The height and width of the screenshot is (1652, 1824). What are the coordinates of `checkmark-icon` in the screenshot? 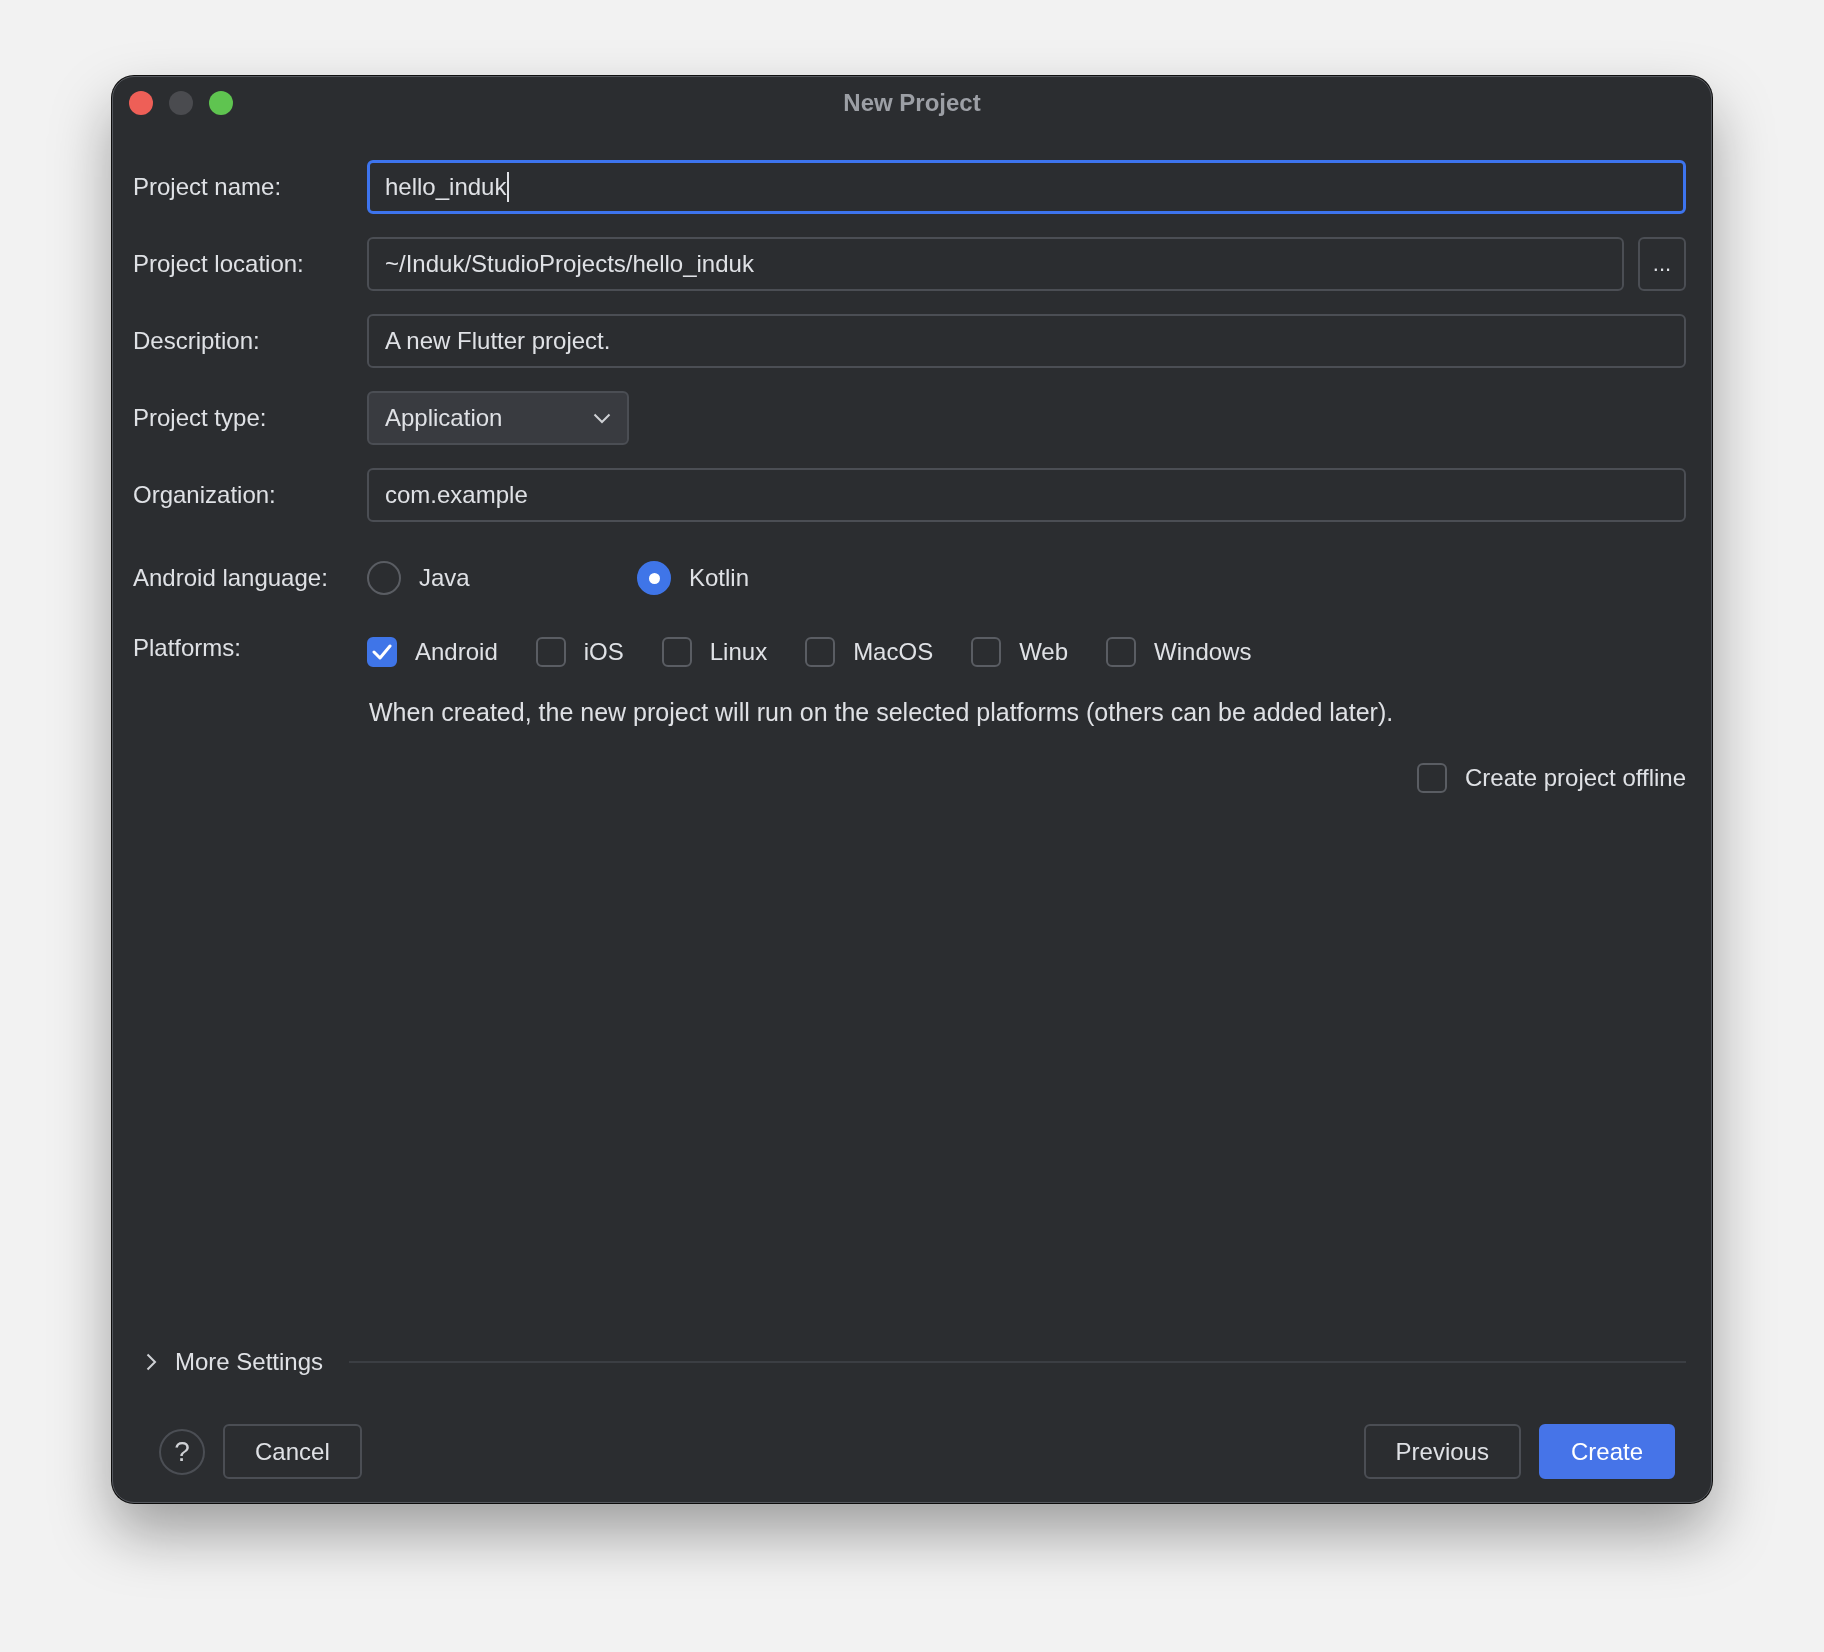 It's located at (382, 652).